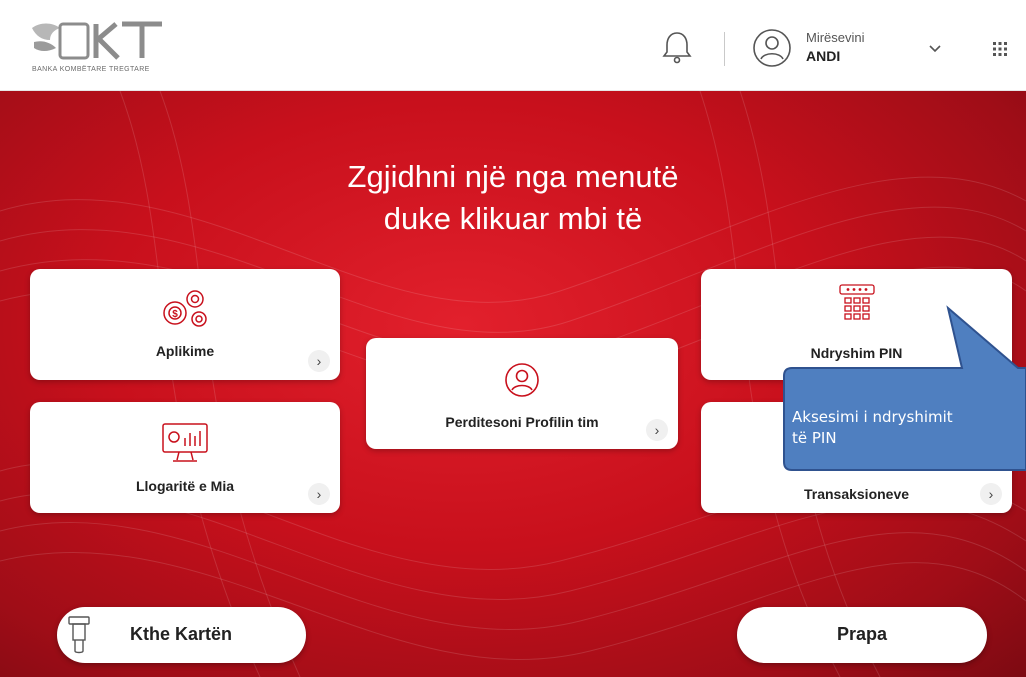 The width and height of the screenshot is (1026, 677). I want to click on accounts-arrow: ›, so click(319, 494).